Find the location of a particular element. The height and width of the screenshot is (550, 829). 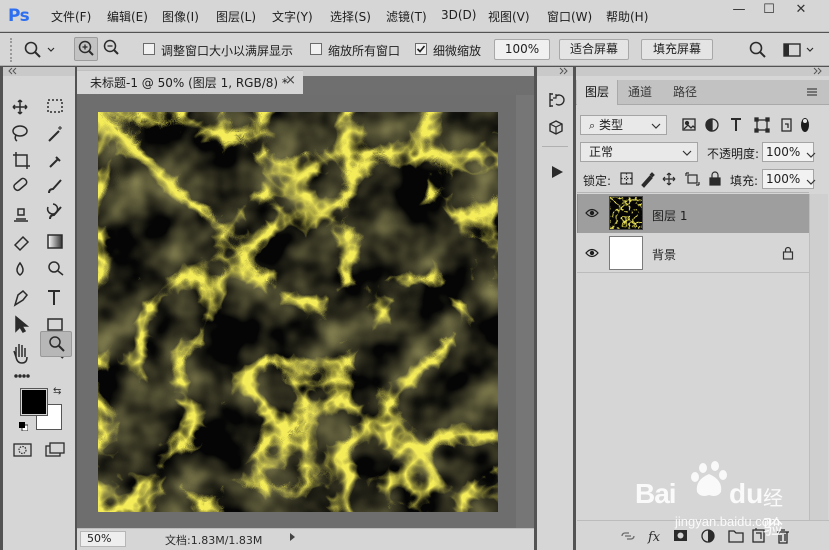

vertical-scrollbar is located at coordinates (525, 311).